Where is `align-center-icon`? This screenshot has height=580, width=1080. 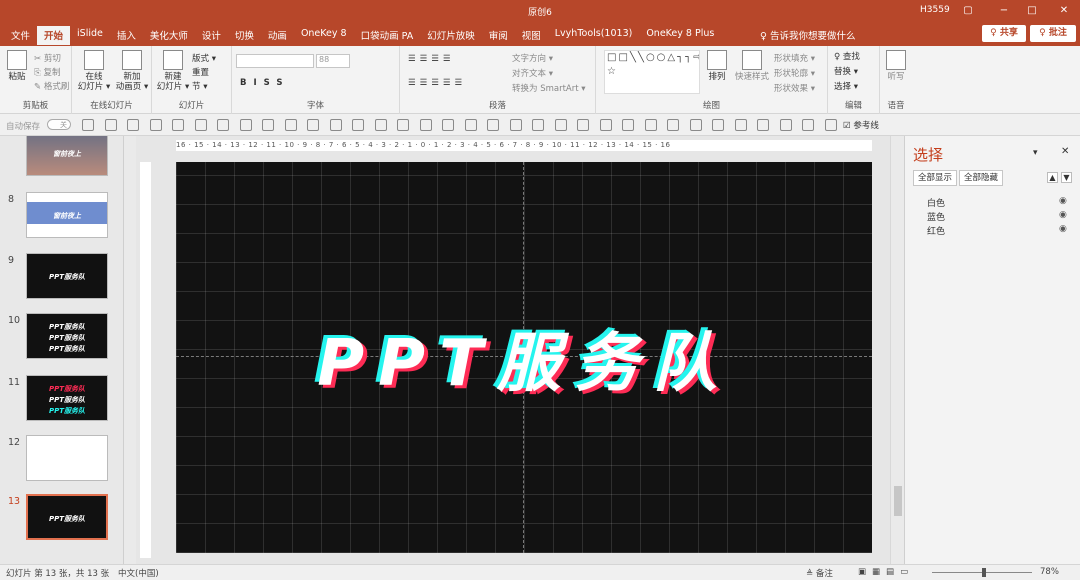 align-center-icon is located at coordinates (470, 125).